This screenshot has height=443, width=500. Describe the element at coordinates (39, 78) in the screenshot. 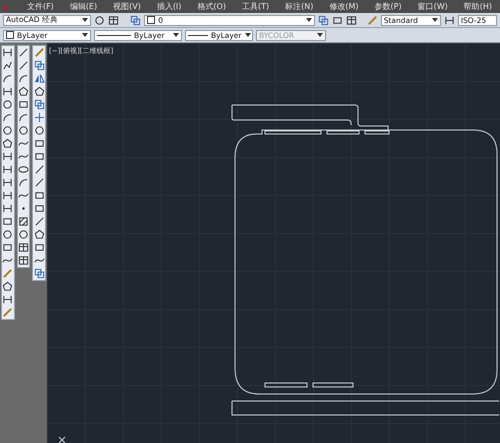

I see `mirror-icon` at that location.